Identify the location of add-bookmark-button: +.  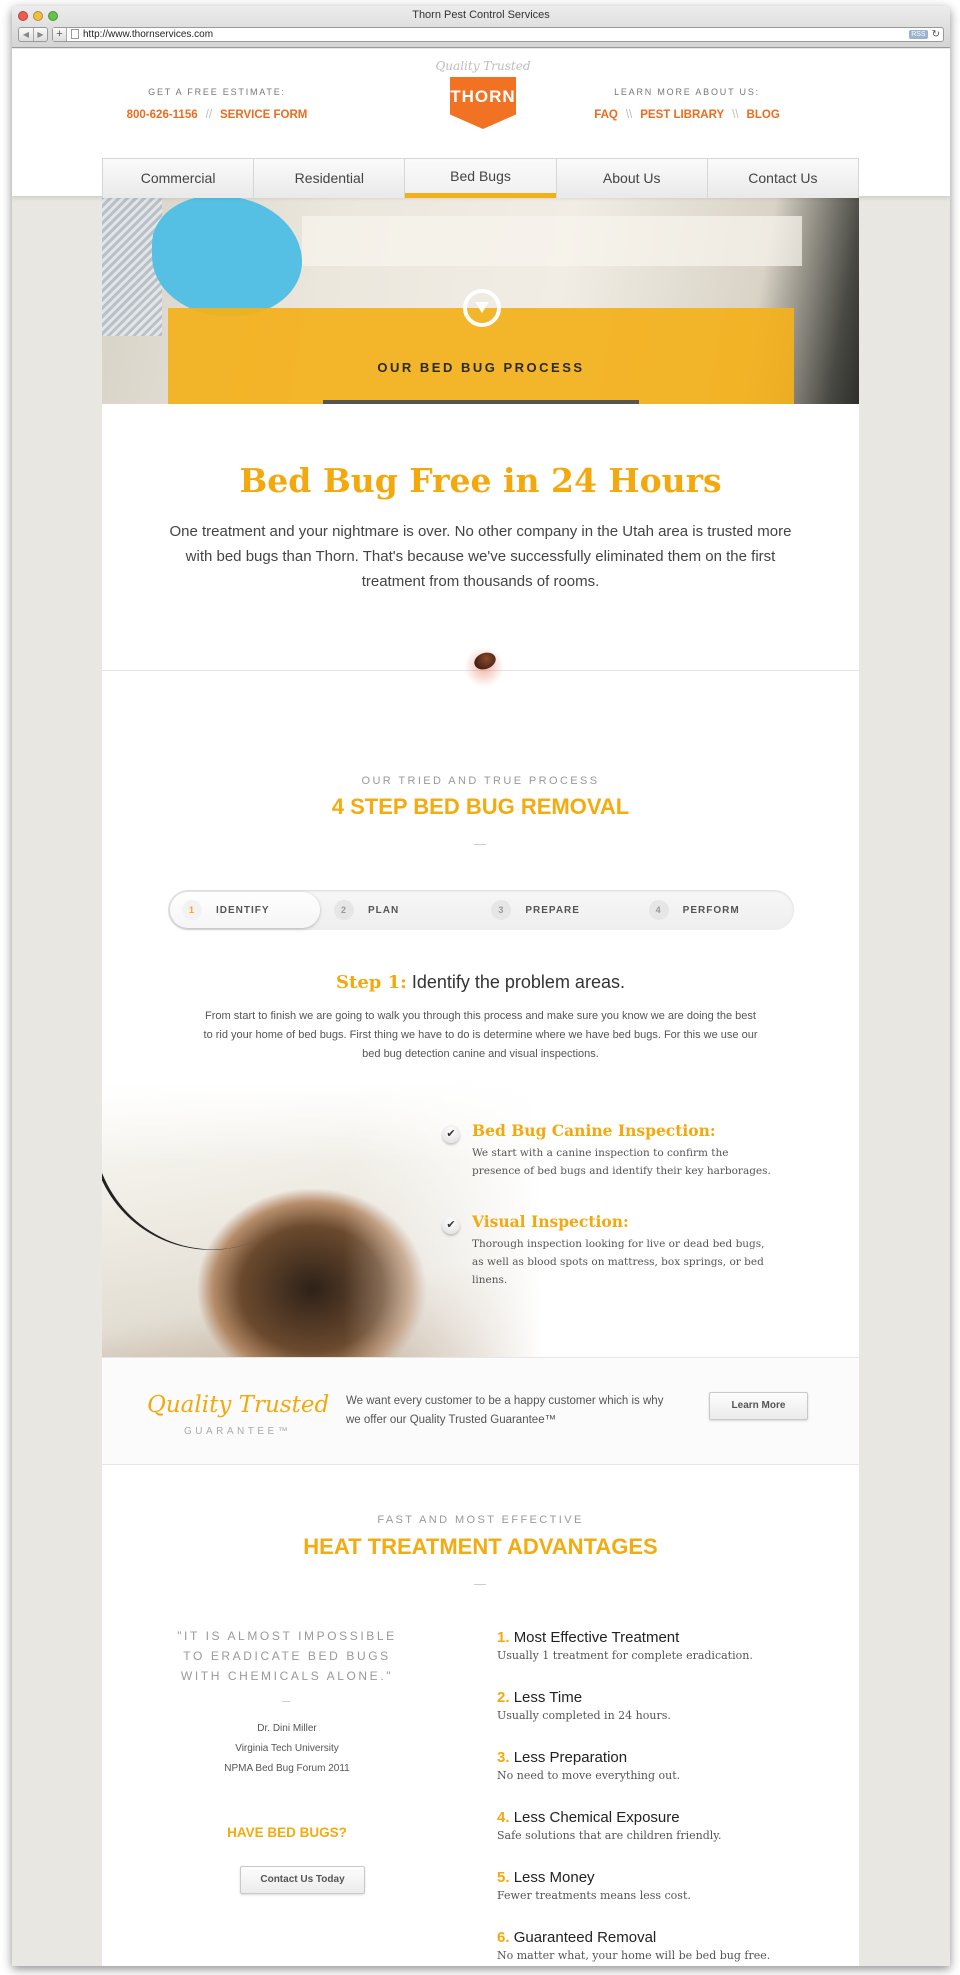
(60, 34).